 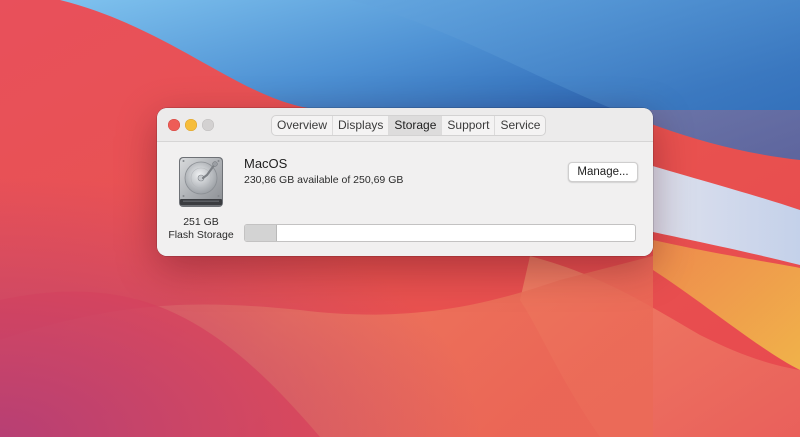 I want to click on volume-name: MacOS, so click(x=266, y=163).